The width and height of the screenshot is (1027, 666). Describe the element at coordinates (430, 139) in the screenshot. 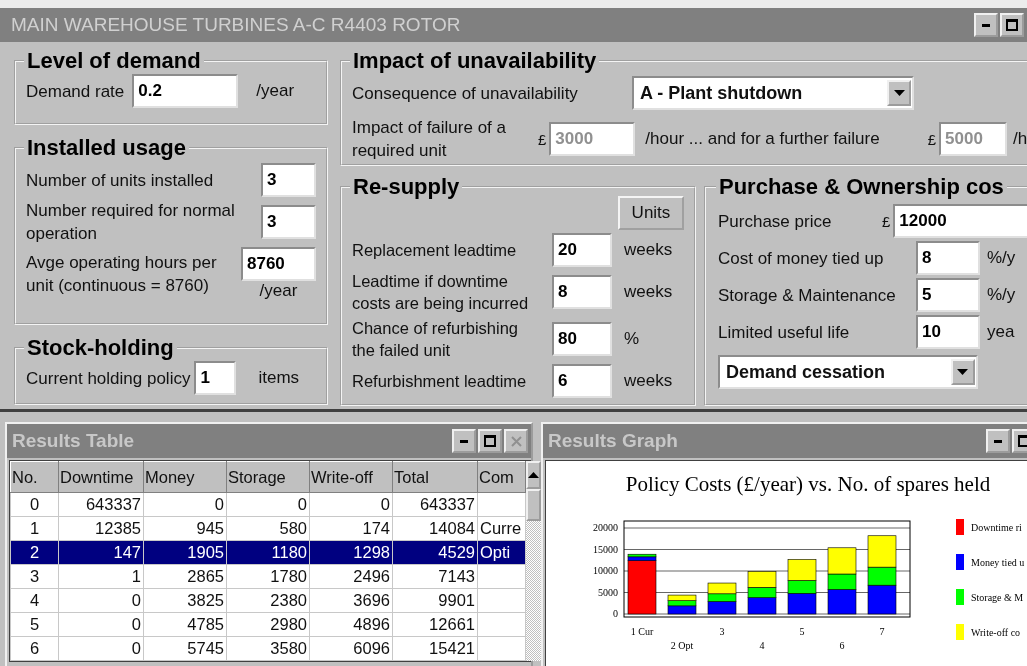

I see `field-label: Impact of failure of a required unit` at that location.